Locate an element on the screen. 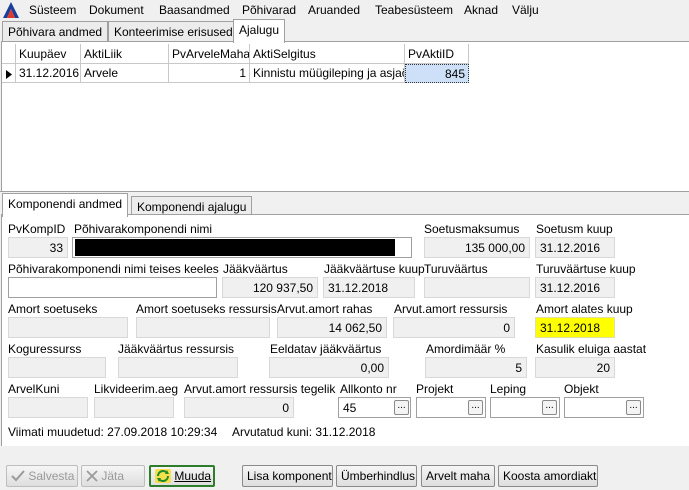 This screenshot has height=490, width=689. save-button: Salvesta is located at coordinates (42, 476).